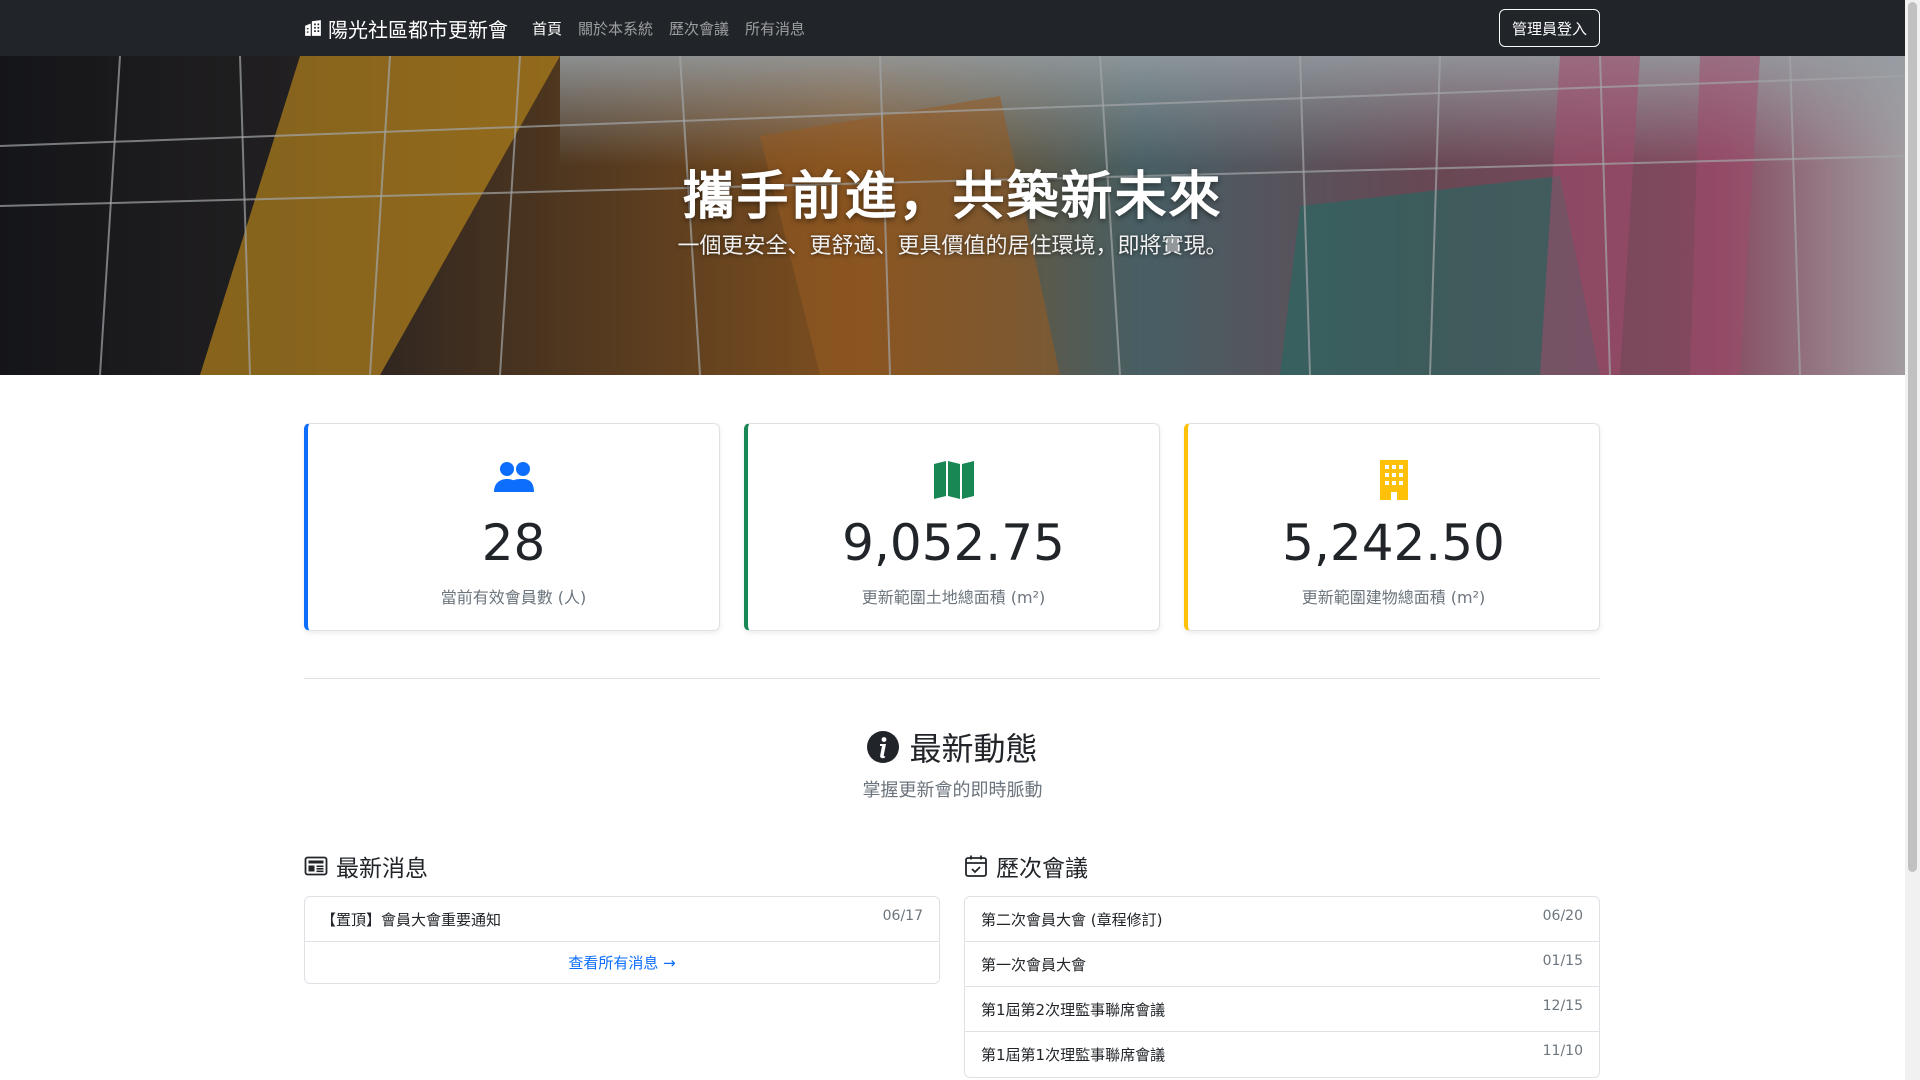 The image size is (1920, 1080). I want to click on meeting-item-date: 11/10, so click(1562, 1051).